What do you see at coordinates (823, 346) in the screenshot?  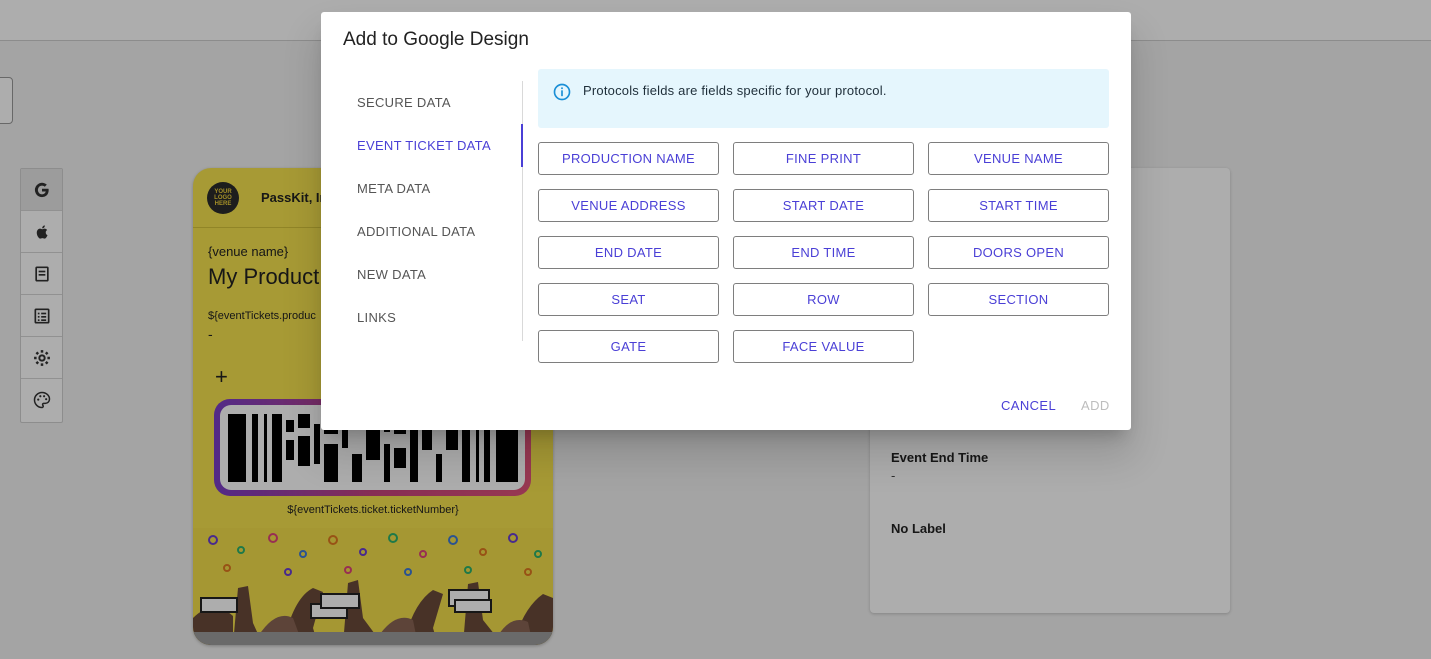 I see `face-value-button: FACE VALUE` at bounding box center [823, 346].